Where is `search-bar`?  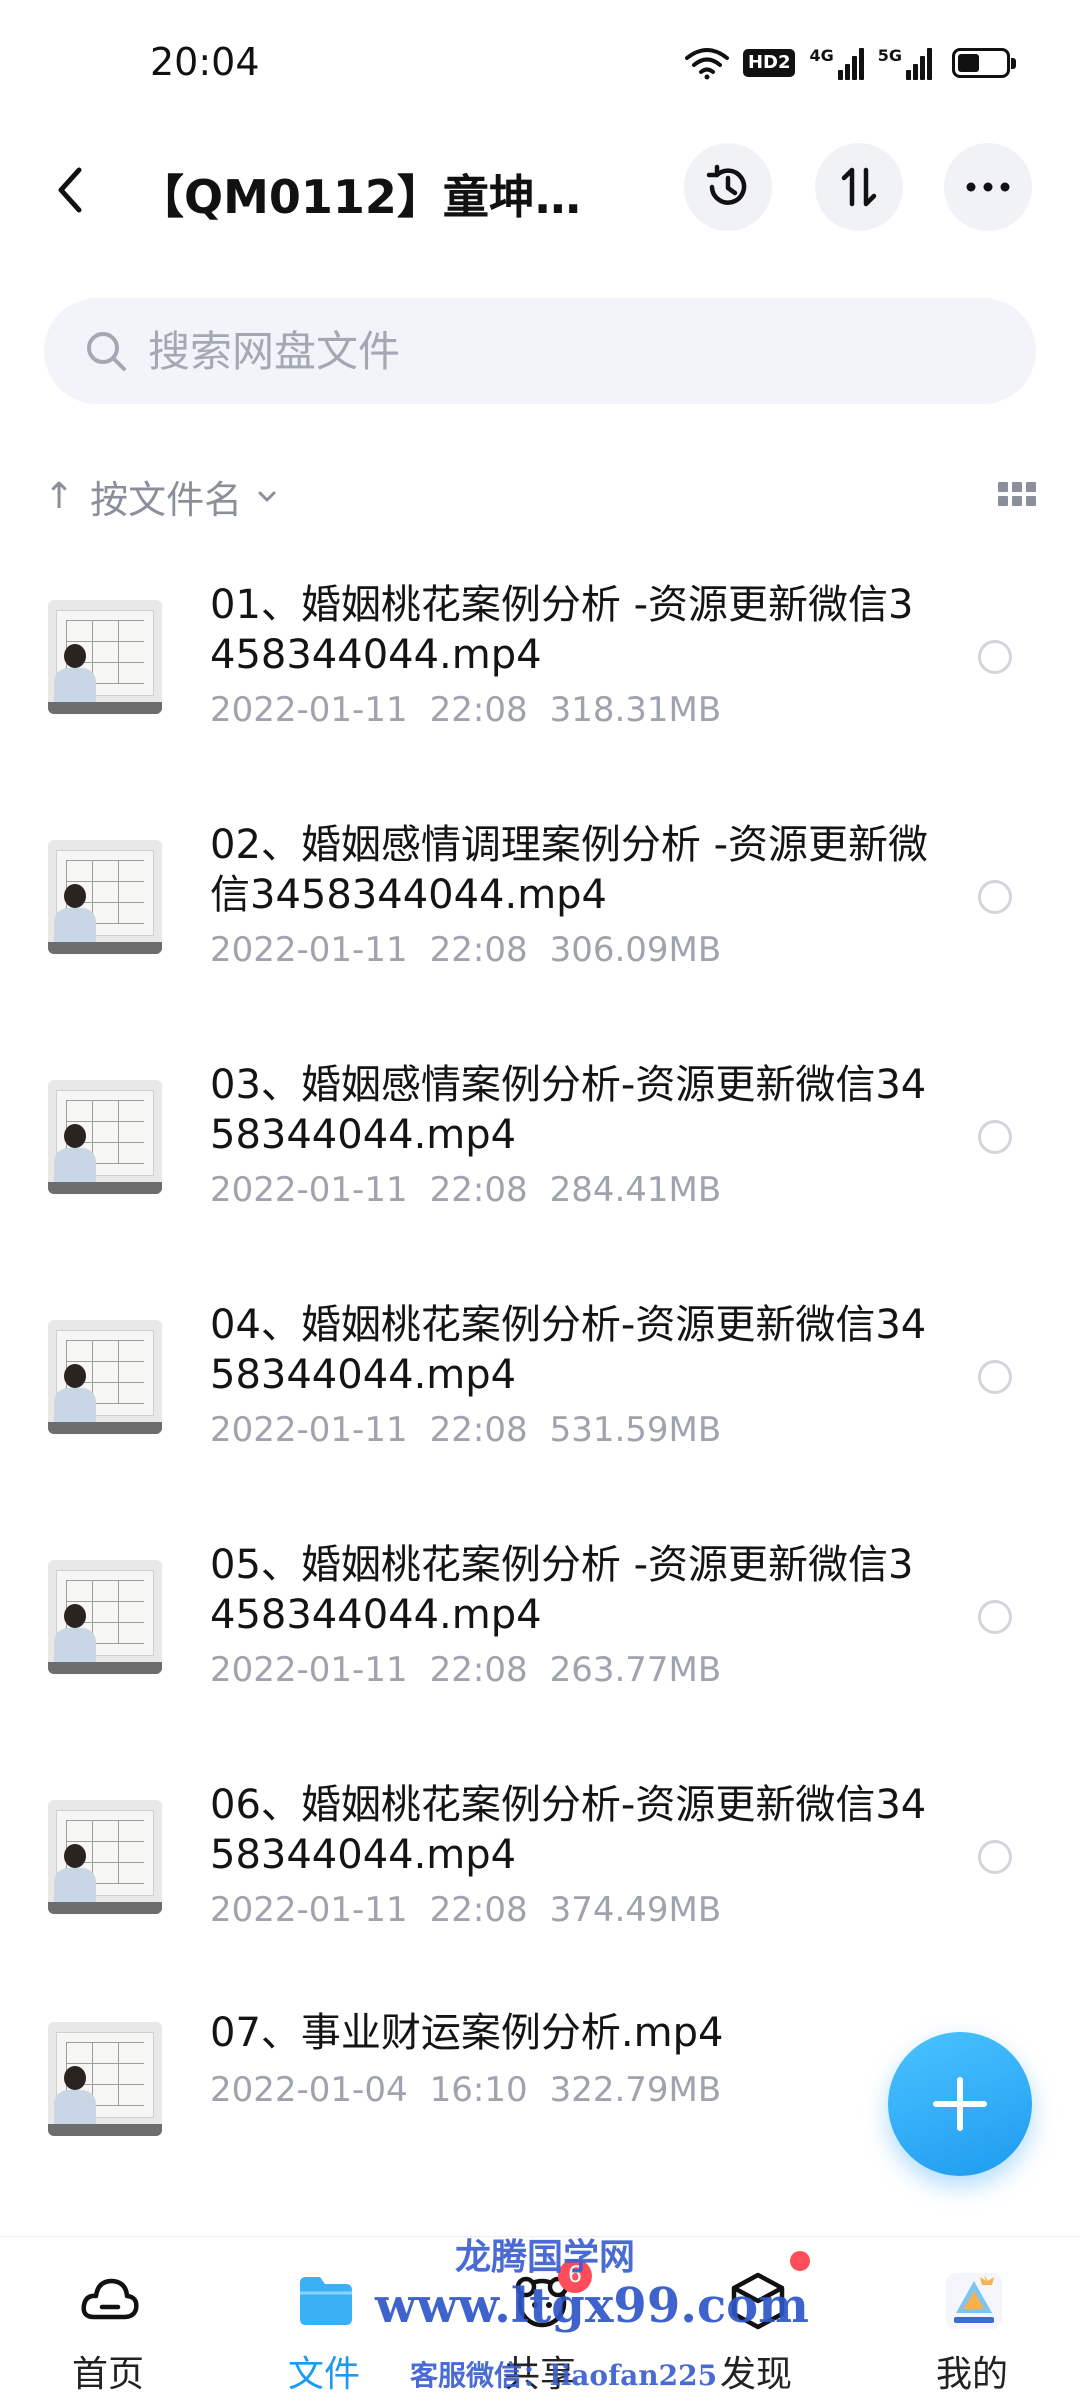 search-bar is located at coordinates (540, 351).